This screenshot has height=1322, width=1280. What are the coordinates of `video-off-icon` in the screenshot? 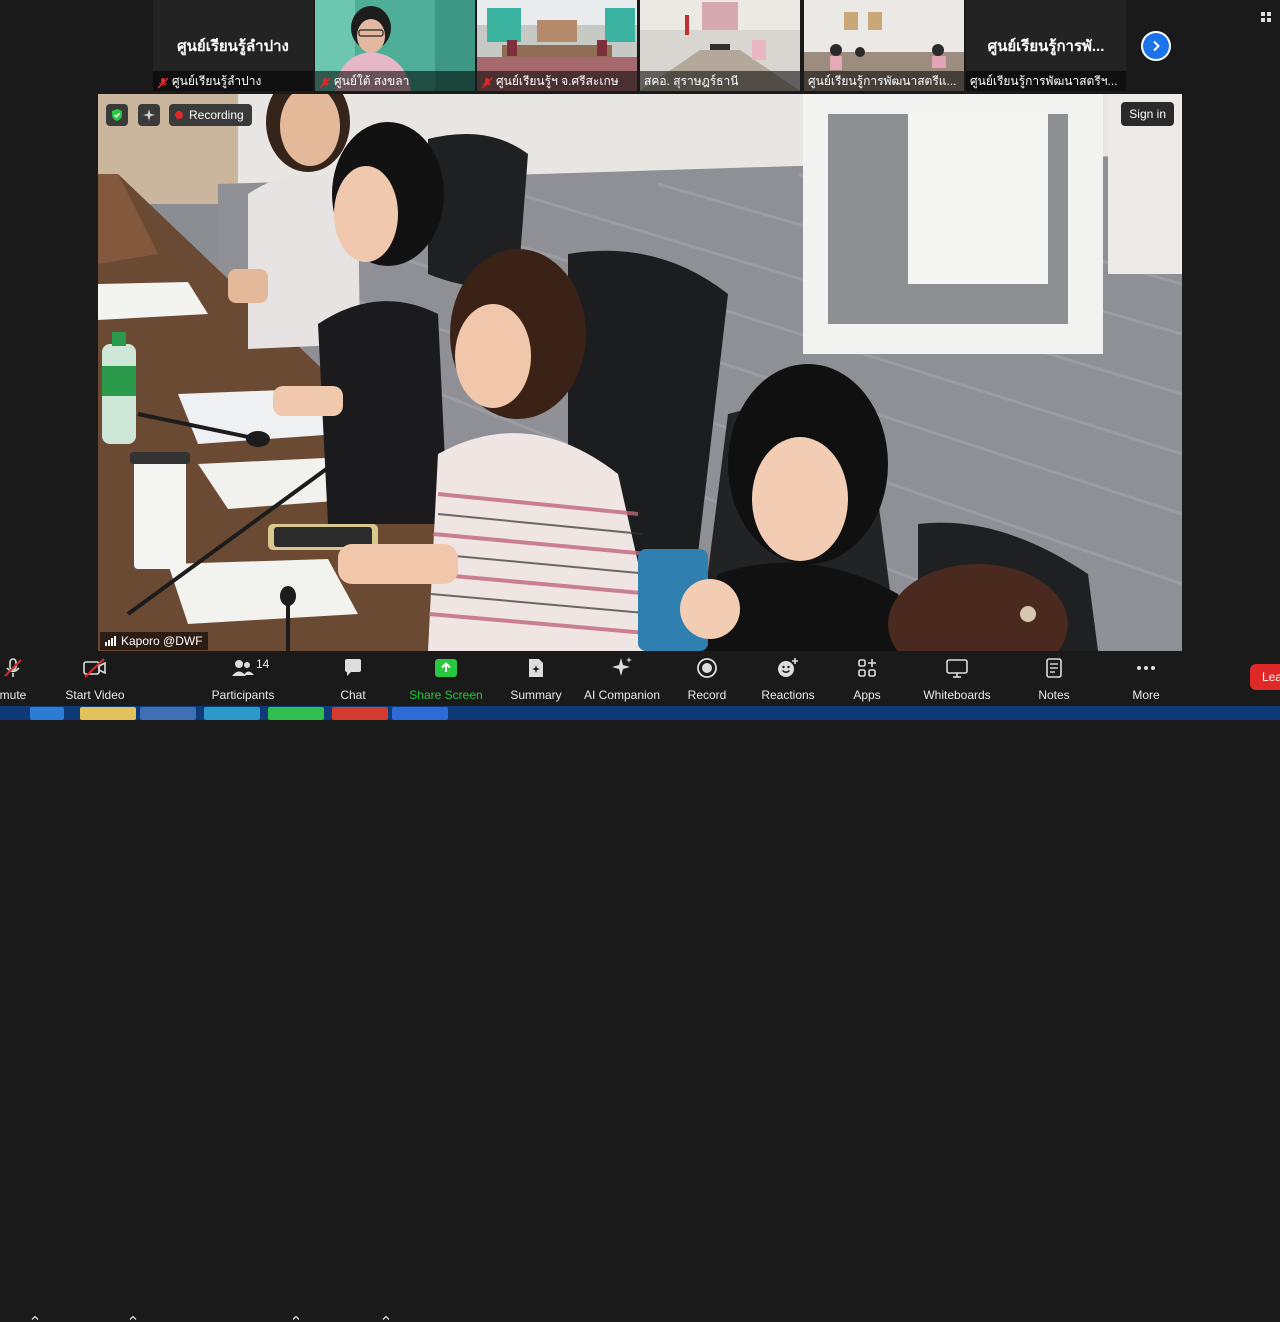 It's located at (94, 668).